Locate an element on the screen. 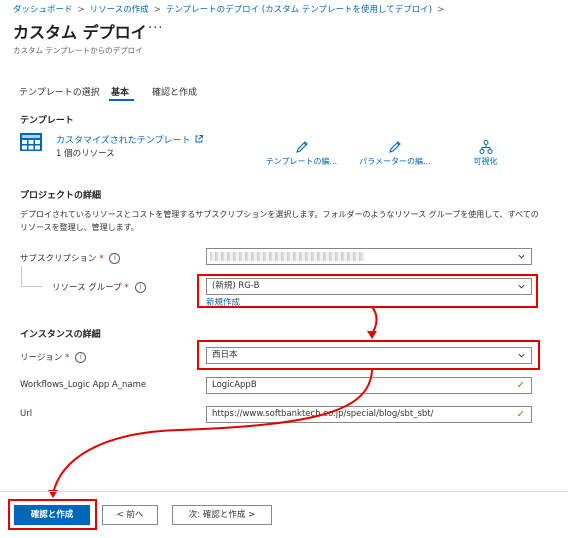 This screenshot has width=568, height=538. arrow-to-review-button is located at coordinates (212, 432).